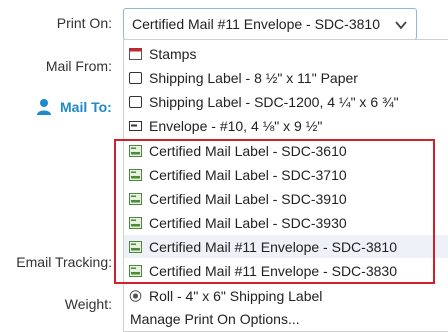 Image resolution: width=448 pixels, height=332 pixels. What do you see at coordinates (84, 23) in the screenshot?
I see `print-on-label: Print On:` at bounding box center [84, 23].